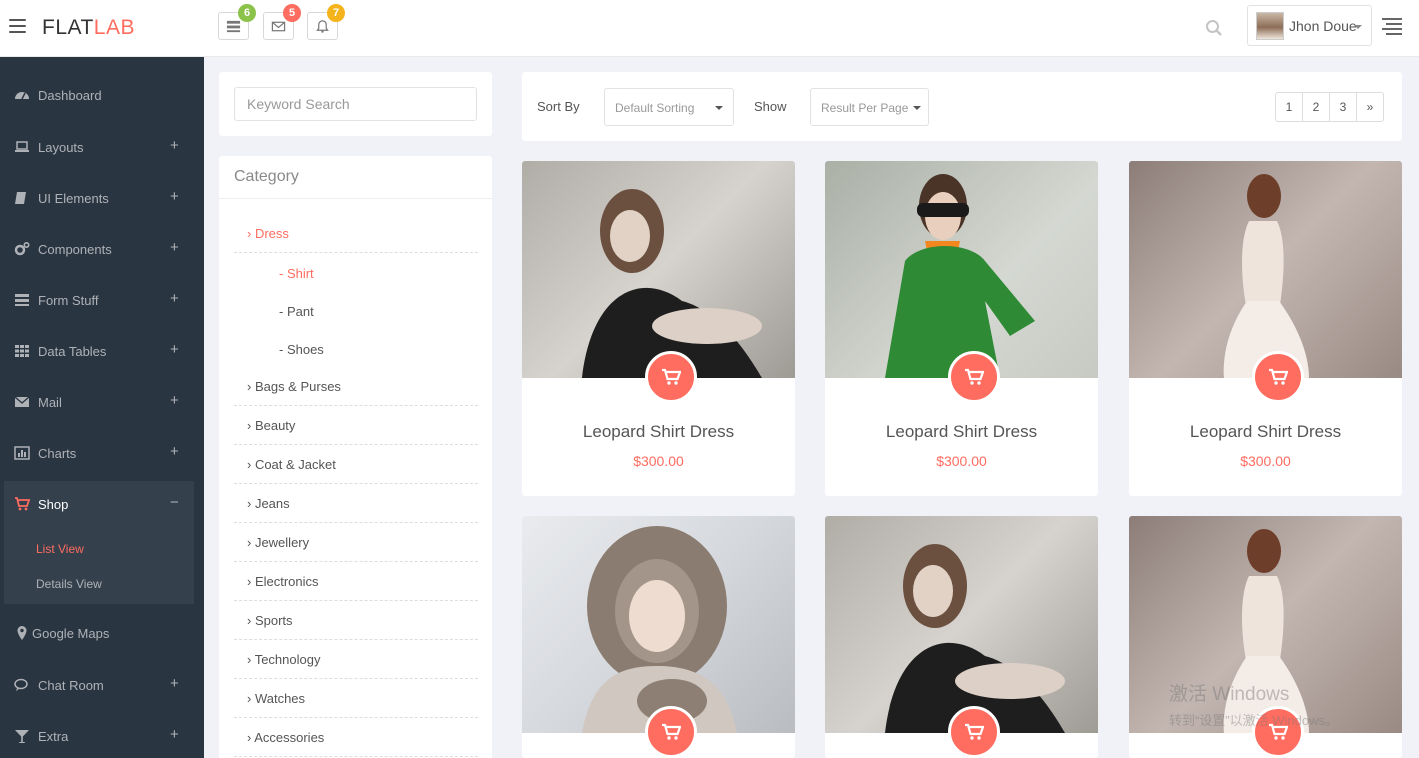 The width and height of the screenshot is (1419, 758). Describe the element at coordinates (301, 349) in the screenshot. I see `category-subitem-shoes: - Shoes` at that location.